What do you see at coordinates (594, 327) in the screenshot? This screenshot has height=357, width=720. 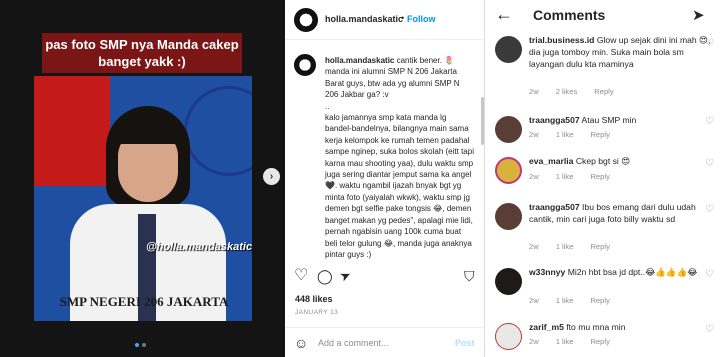 I see `comment-body: fto mu mna min` at bounding box center [594, 327].